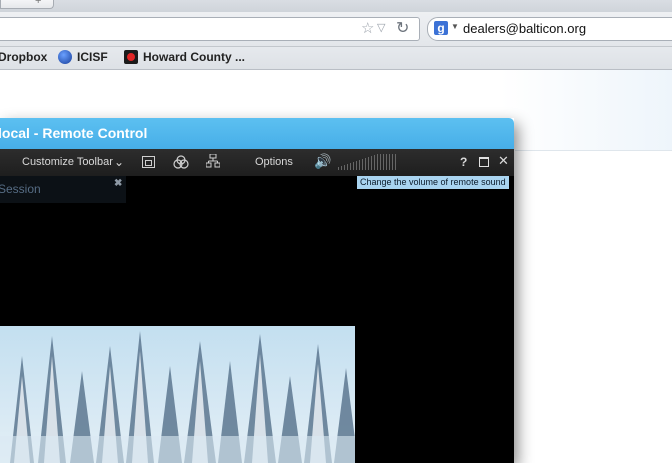 The width and height of the screenshot is (672, 463). I want to click on session-panel: Session ✖, so click(63, 189).